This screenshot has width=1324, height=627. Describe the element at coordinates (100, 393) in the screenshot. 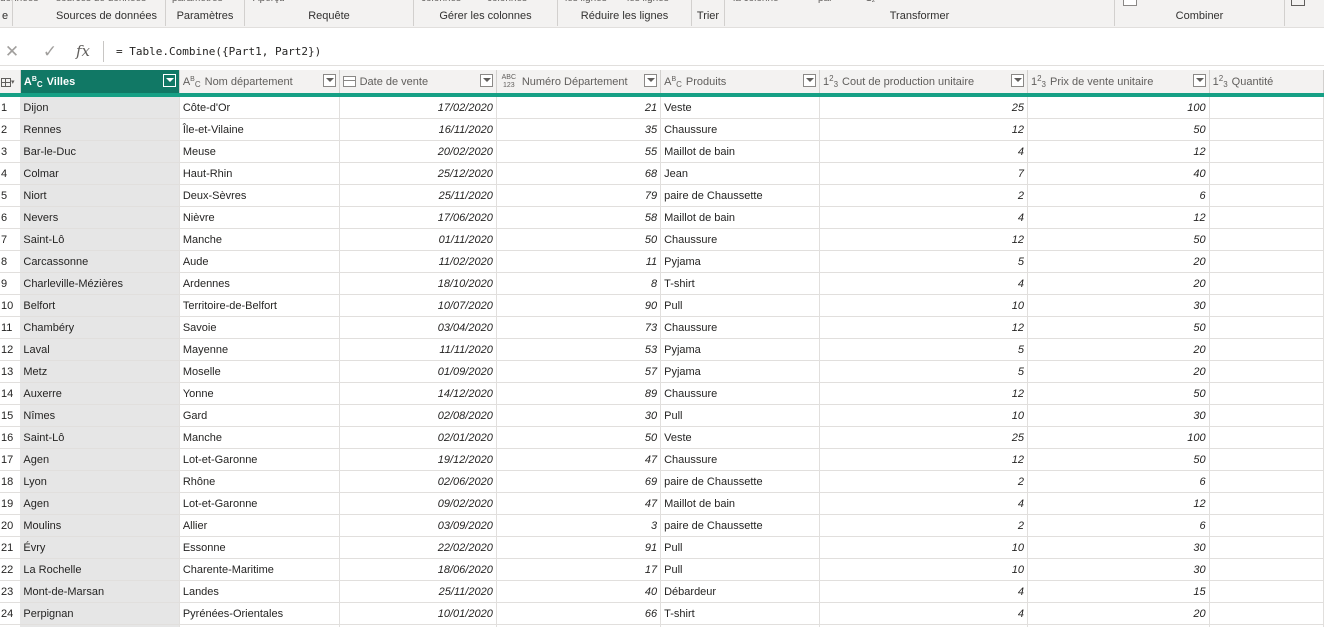

I see `table-cell: Auxerre` at that location.